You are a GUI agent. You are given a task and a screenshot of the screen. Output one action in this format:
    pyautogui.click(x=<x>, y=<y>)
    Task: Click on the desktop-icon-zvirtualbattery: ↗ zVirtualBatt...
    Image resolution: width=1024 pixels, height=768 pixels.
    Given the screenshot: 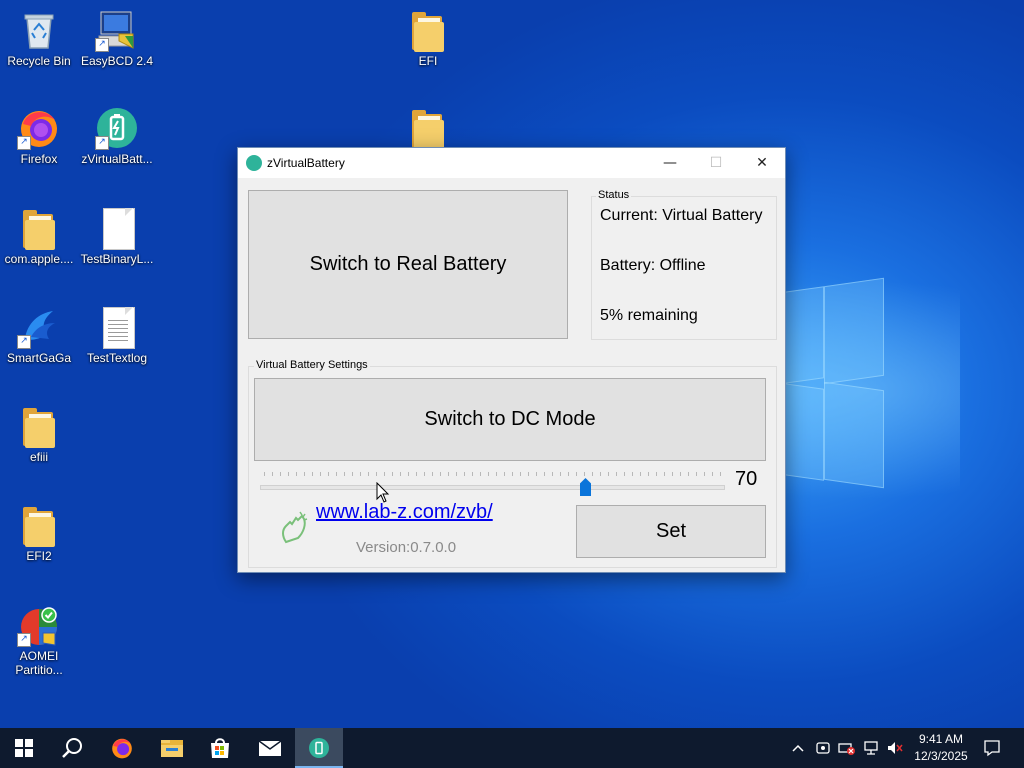 What is the action you would take?
    pyautogui.click(x=117, y=136)
    